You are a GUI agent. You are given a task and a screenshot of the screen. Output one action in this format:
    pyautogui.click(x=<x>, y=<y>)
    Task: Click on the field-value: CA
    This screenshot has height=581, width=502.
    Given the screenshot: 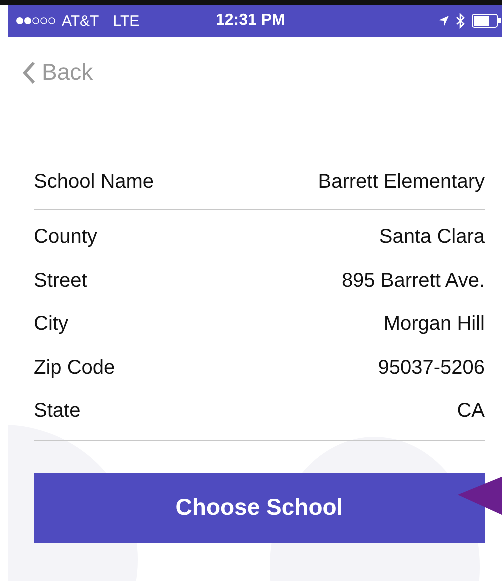 What is the action you would take?
    pyautogui.click(x=471, y=412)
    